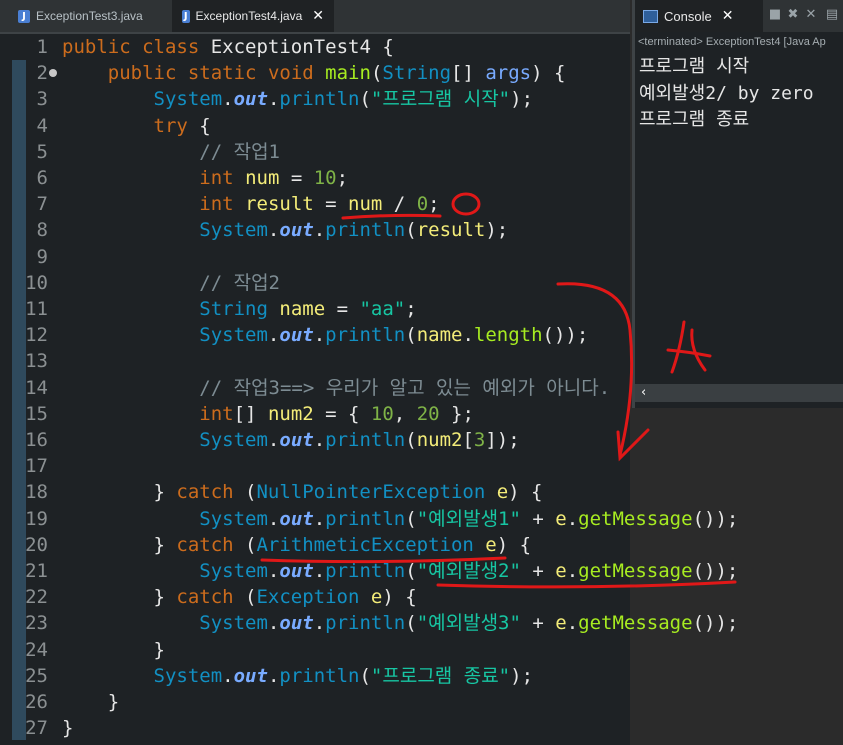 This screenshot has height=745, width=843. Describe the element at coordinates (811, 15) in the screenshot. I see `remove-all-terminated-icon: ✕` at that location.